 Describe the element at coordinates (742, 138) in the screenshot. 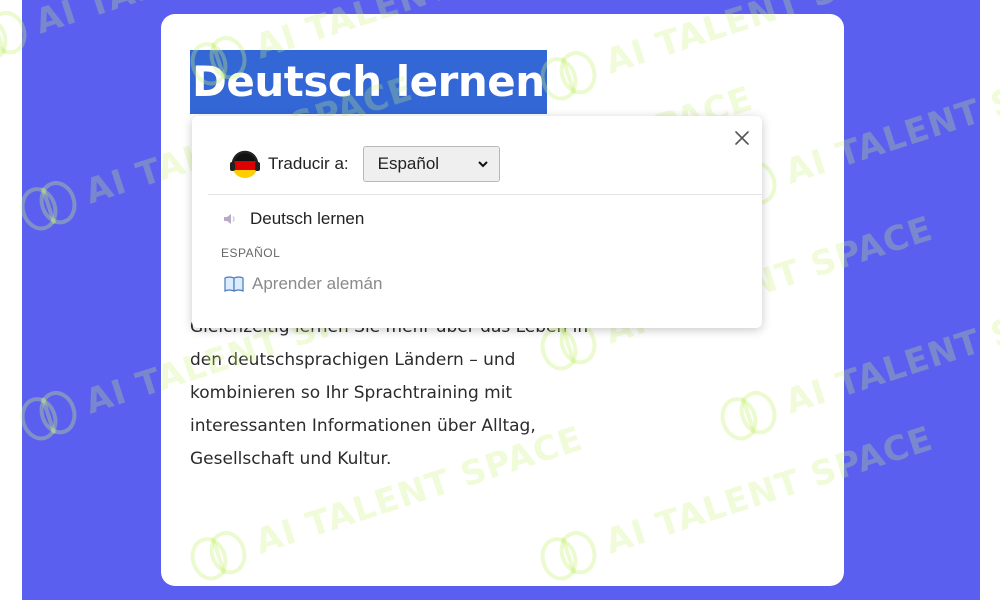

I see `close-icon` at that location.